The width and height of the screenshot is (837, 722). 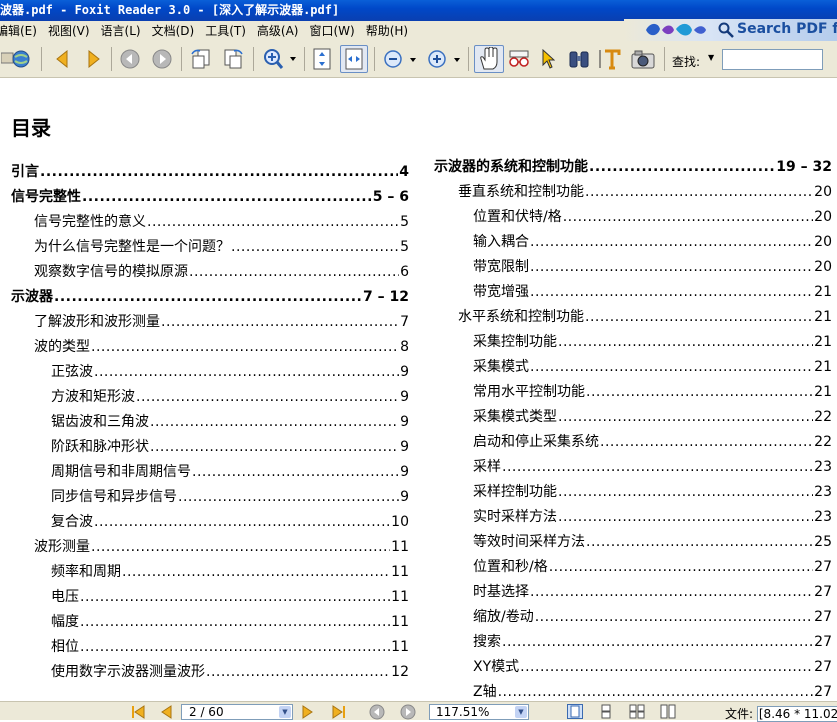 I want to click on toc-entry: 为什么信号完整性是一个问题？ 5, so click(x=221, y=246).